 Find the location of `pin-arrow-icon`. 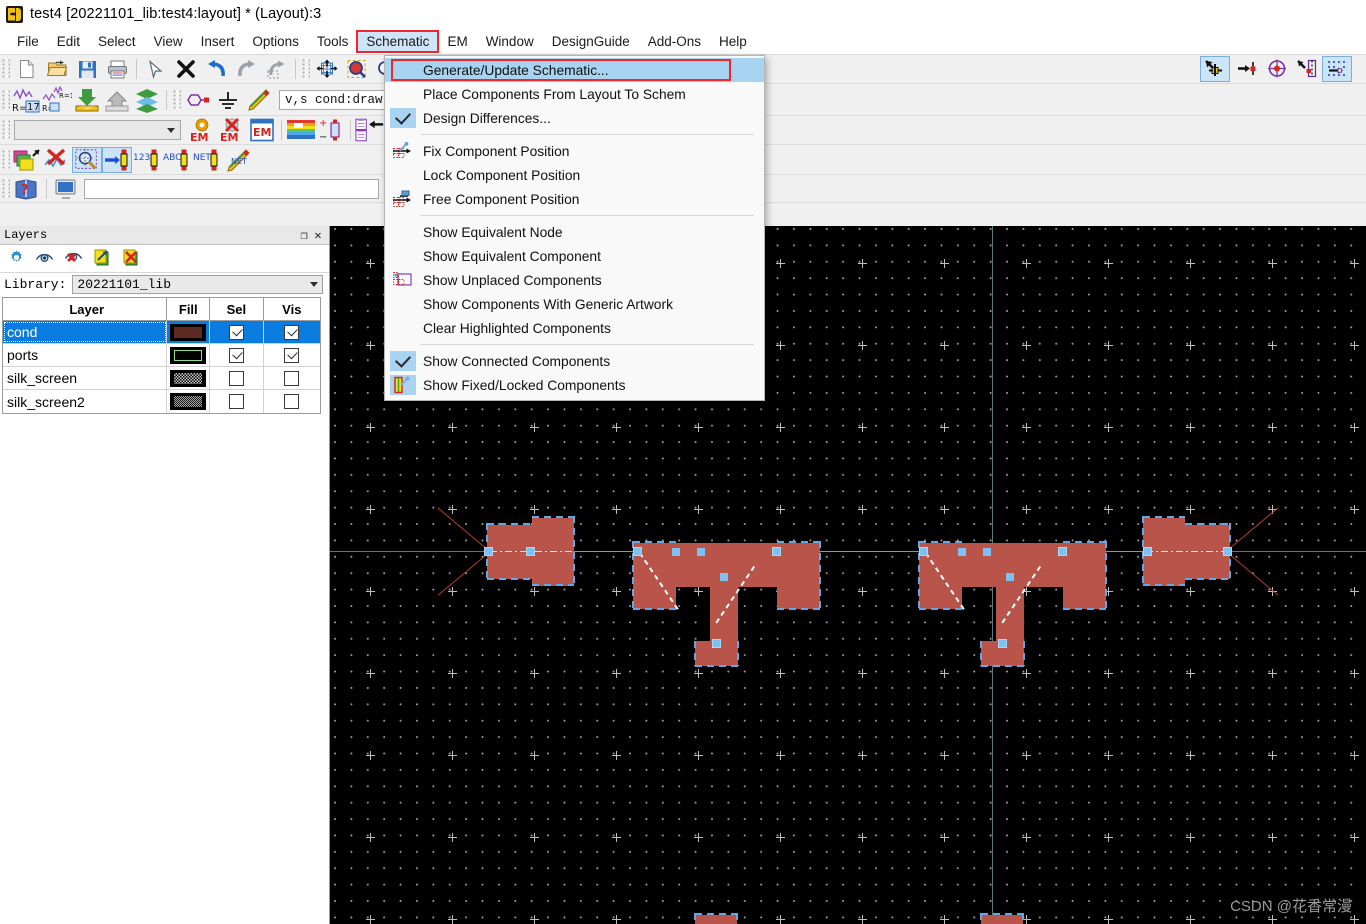

pin-arrow-icon is located at coordinates (117, 159).